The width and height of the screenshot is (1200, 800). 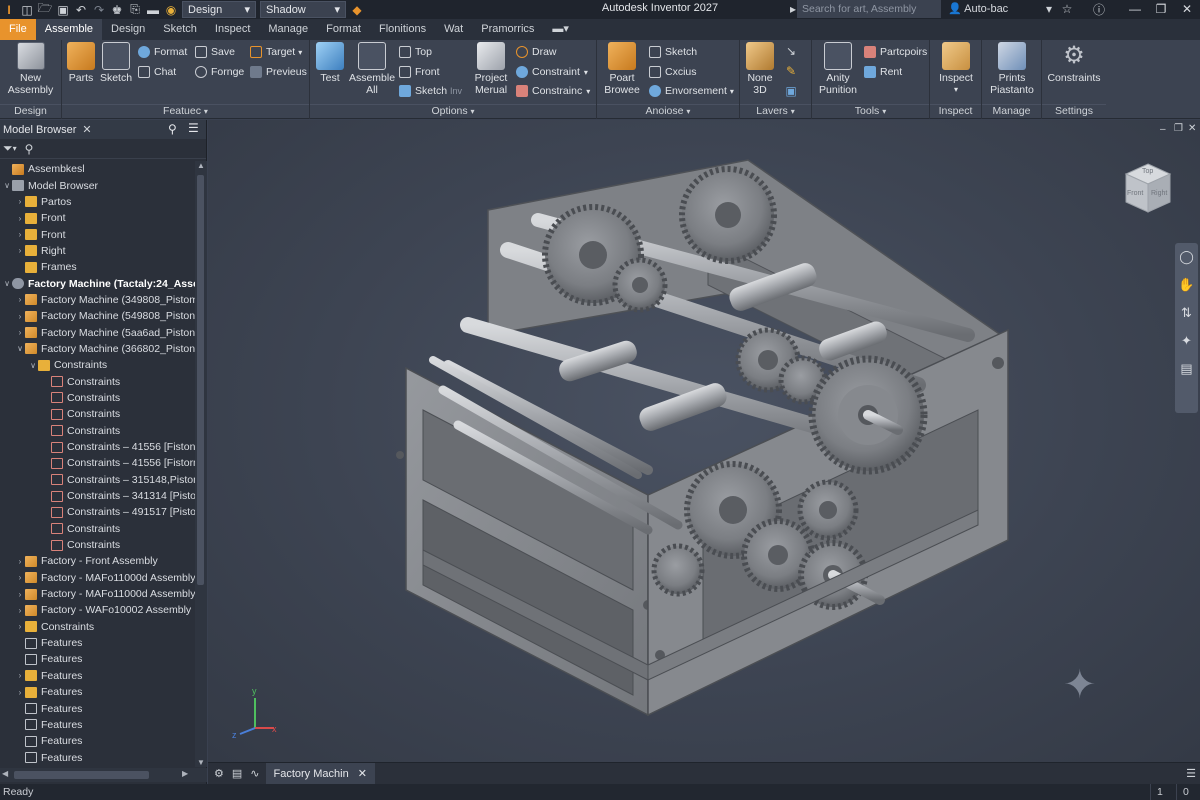 I want to click on user-account: 👤 Auto-bac, so click(x=978, y=8).